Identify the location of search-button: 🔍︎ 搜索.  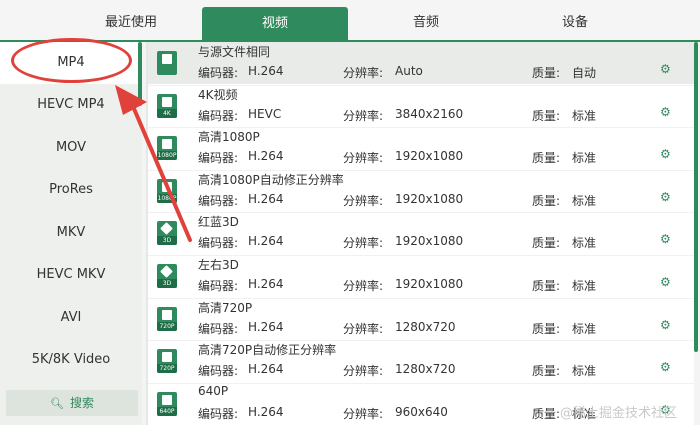
(72, 403).